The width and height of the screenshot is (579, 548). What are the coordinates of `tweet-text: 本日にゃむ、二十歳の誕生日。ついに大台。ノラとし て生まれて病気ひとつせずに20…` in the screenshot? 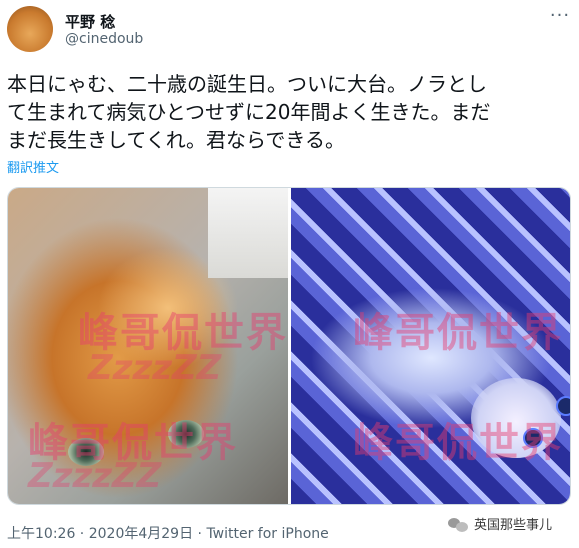 It's located at (249, 112).